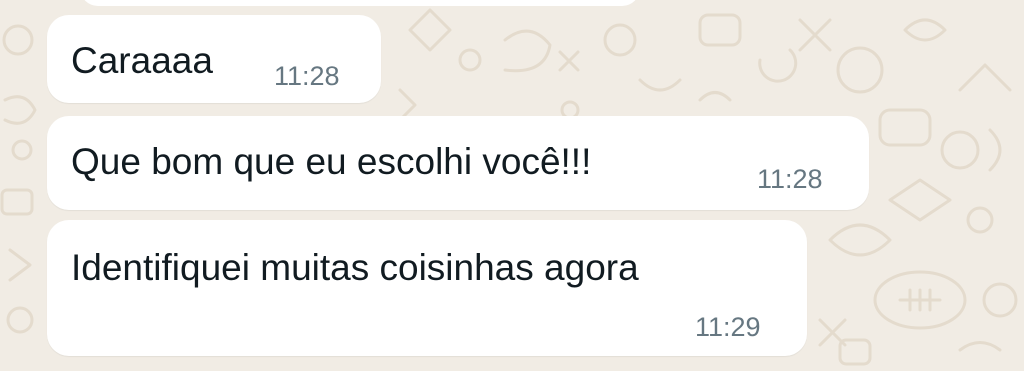 The image size is (1024, 371). What do you see at coordinates (355, 267) in the screenshot?
I see `message-text: Identifiquei muitas coisinhas agora` at bounding box center [355, 267].